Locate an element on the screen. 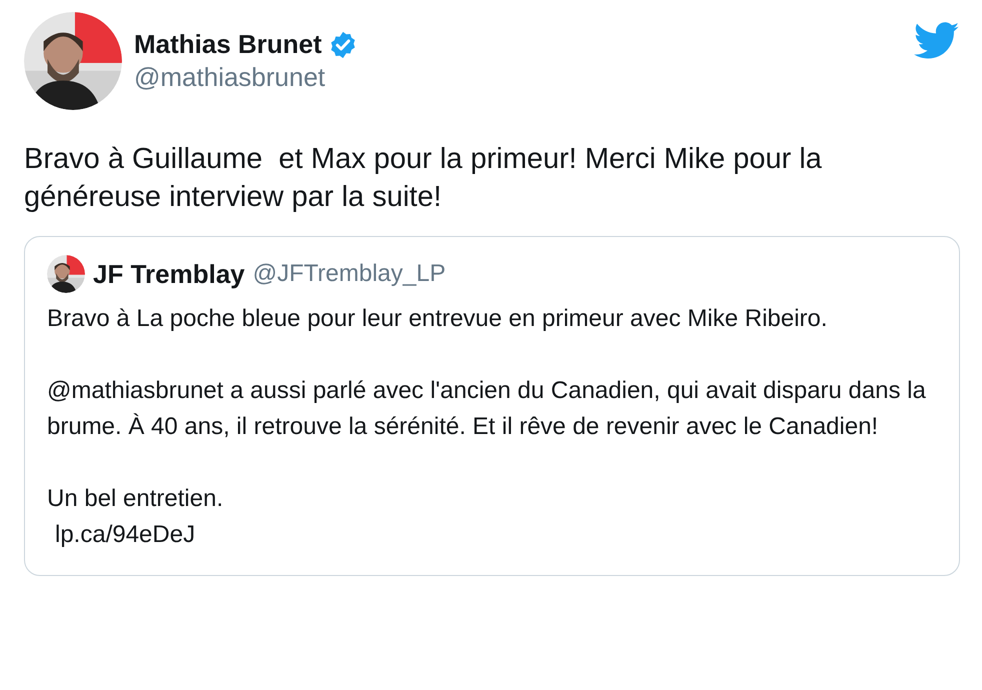 The height and width of the screenshot is (690, 982). article-link: lp.ca/94eDeJ is located at coordinates (125, 535).